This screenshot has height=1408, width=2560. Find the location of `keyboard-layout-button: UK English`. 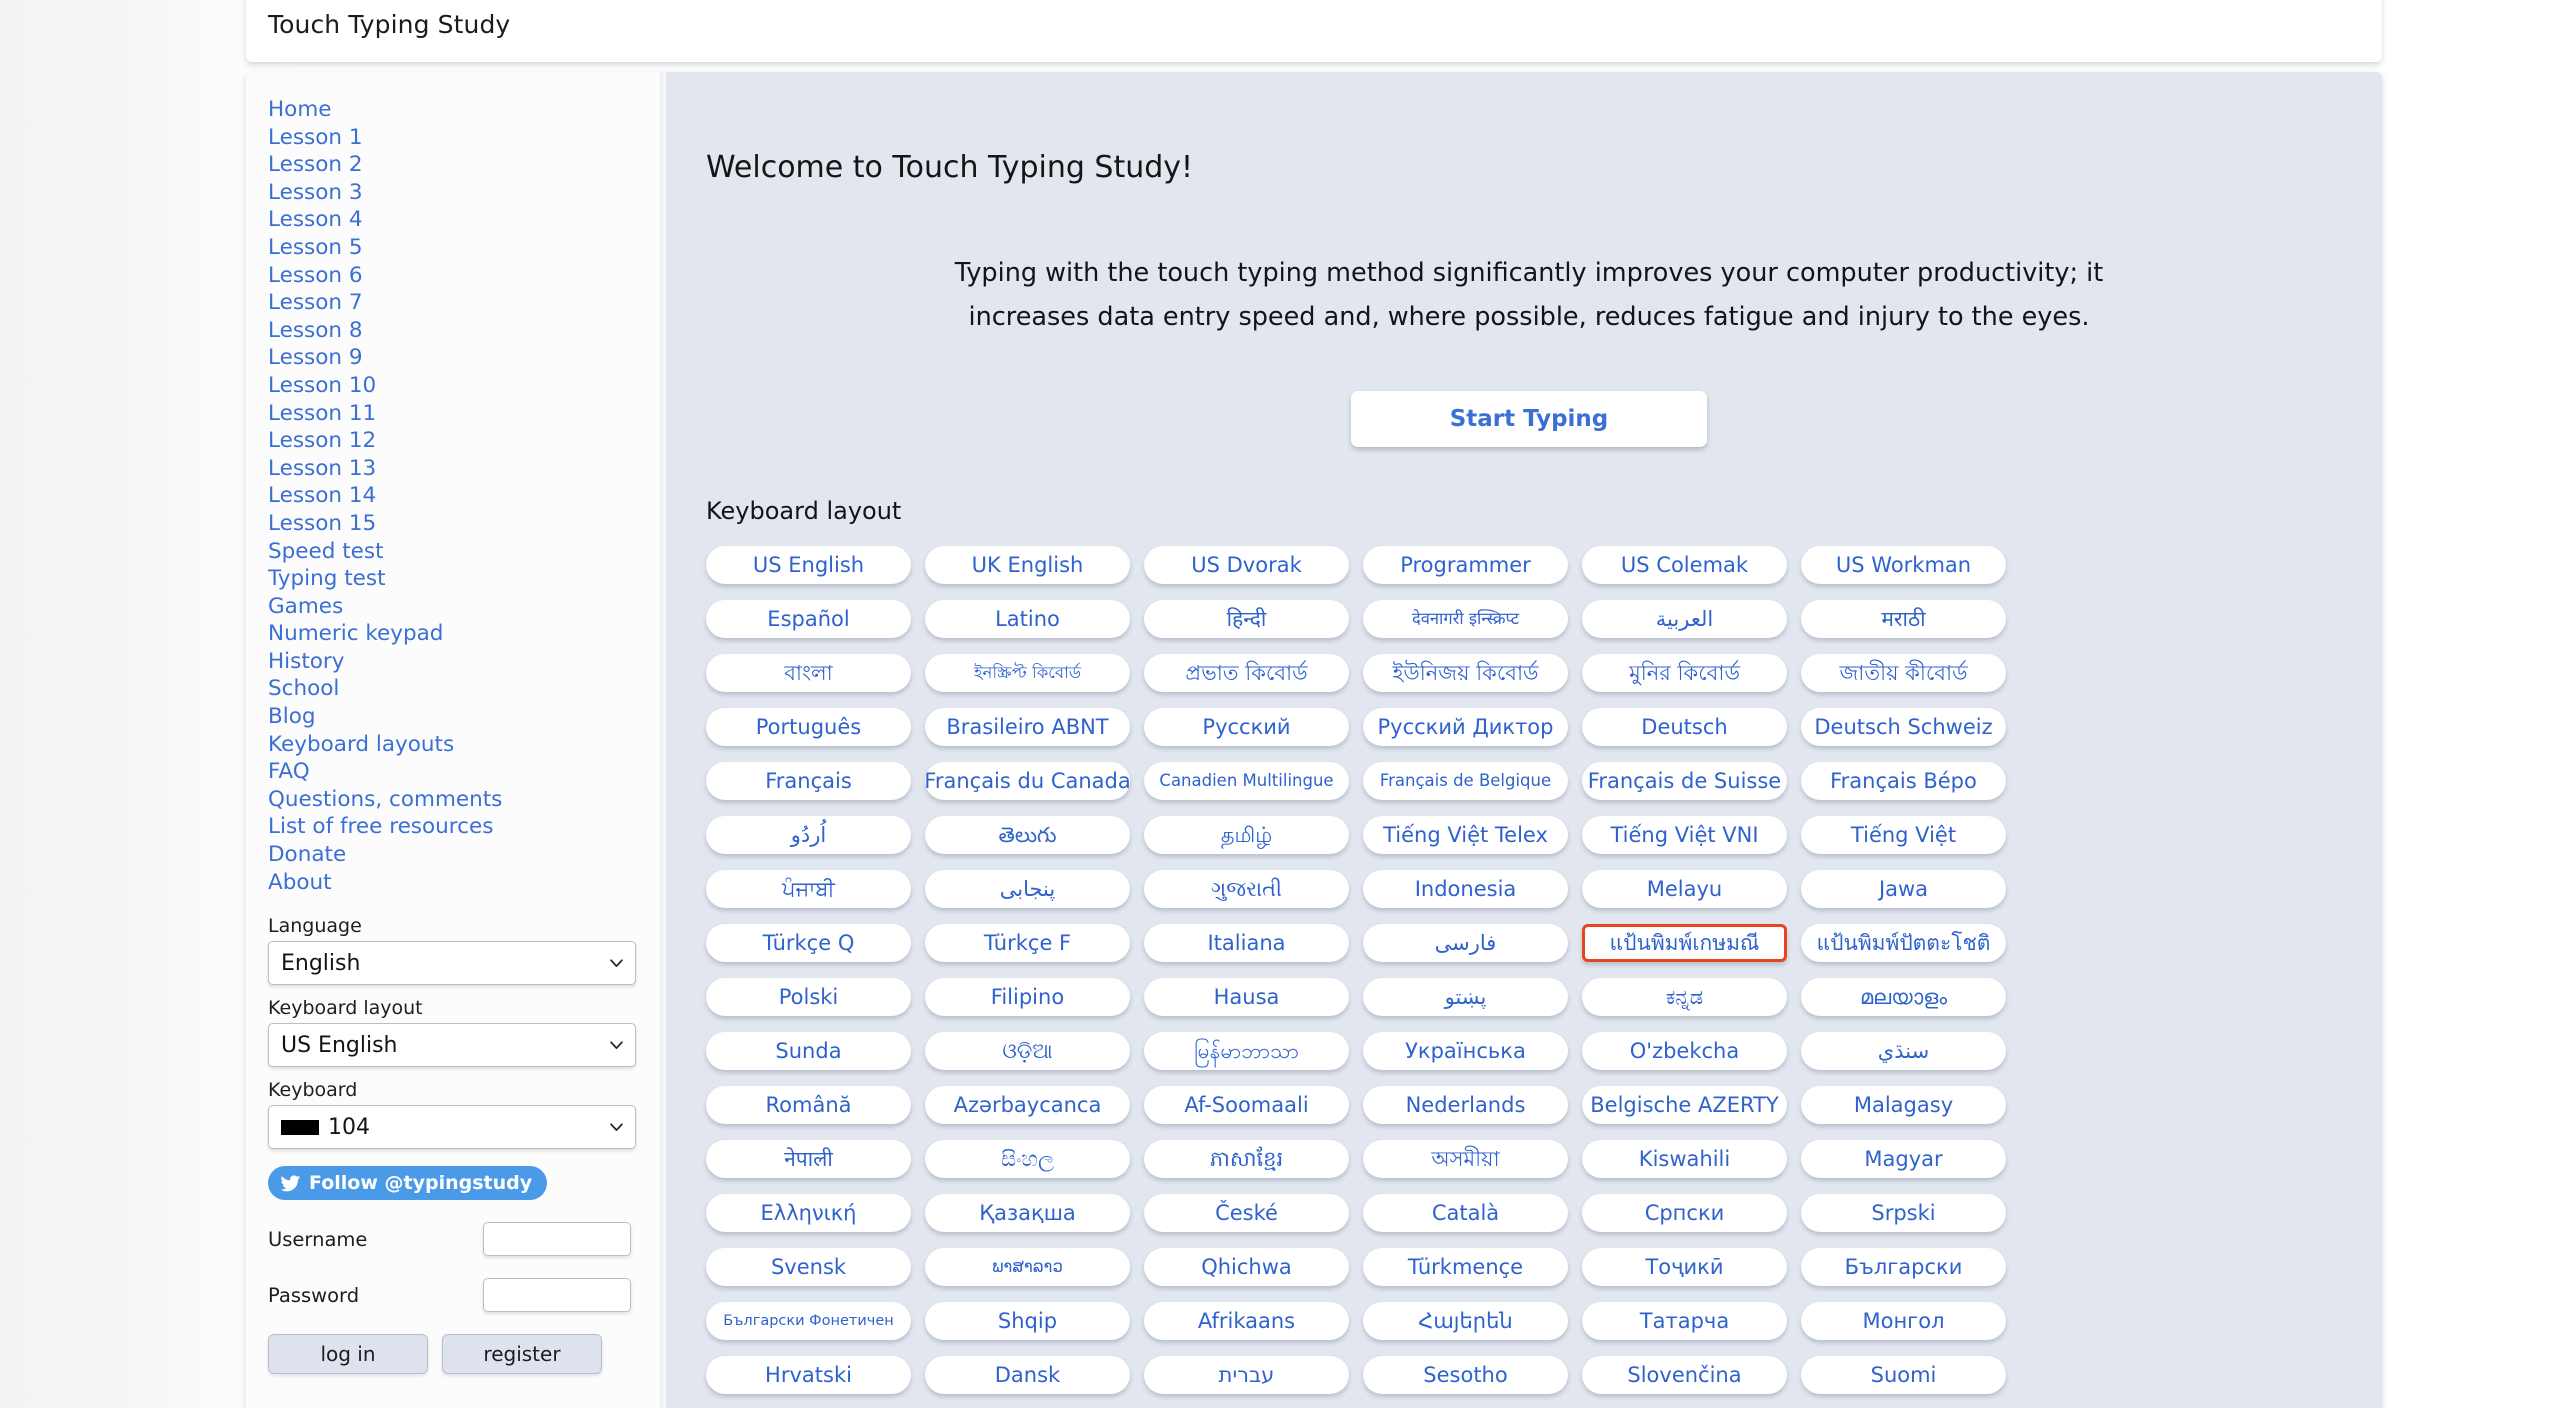

keyboard-layout-button: UK English is located at coordinates (1027, 565).